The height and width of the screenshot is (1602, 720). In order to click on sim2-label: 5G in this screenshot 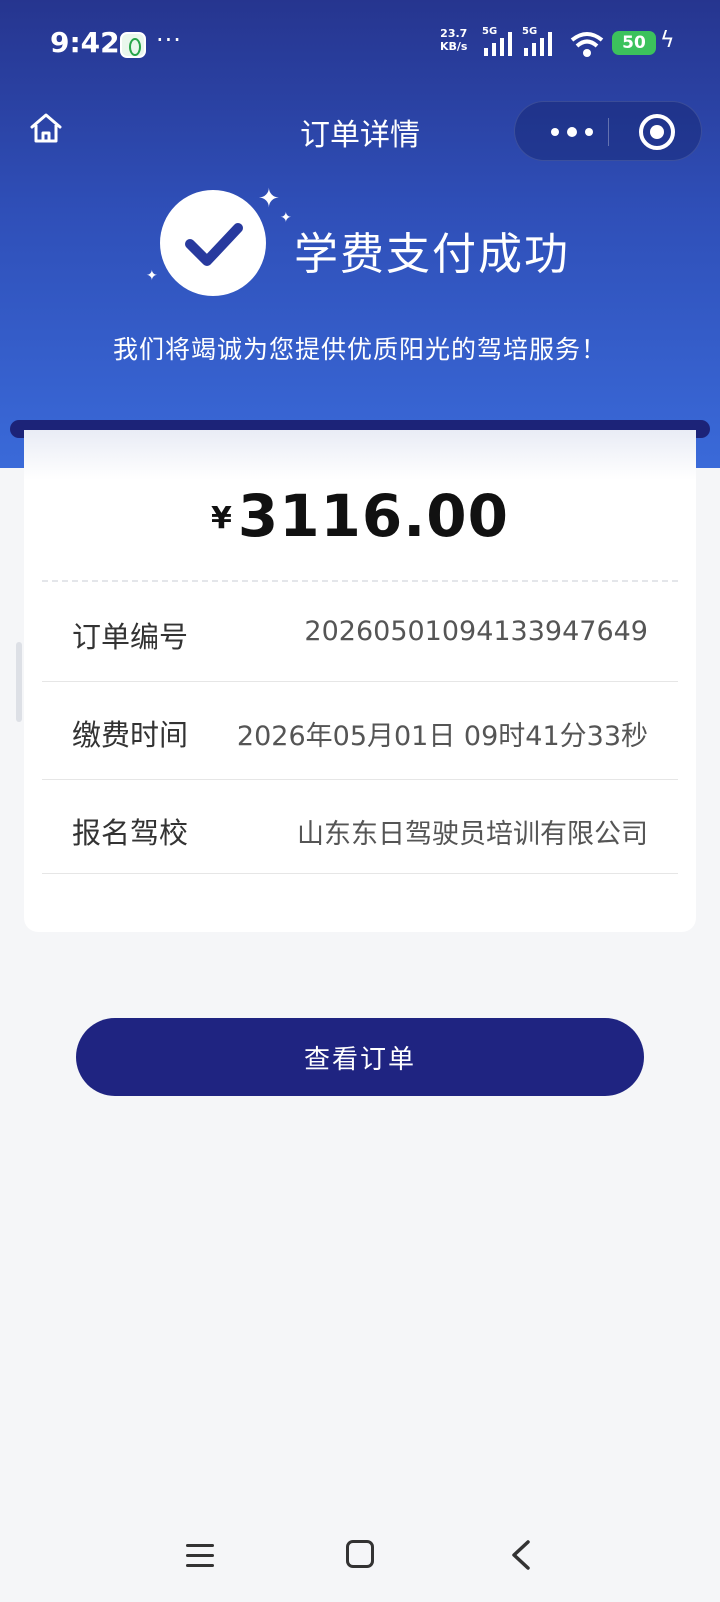, I will do `click(530, 31)`.